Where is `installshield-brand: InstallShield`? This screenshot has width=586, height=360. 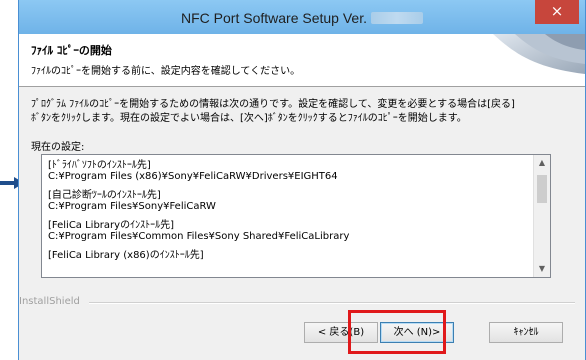 installshield-brand: InstallShield is located at coordinates (49, 301).